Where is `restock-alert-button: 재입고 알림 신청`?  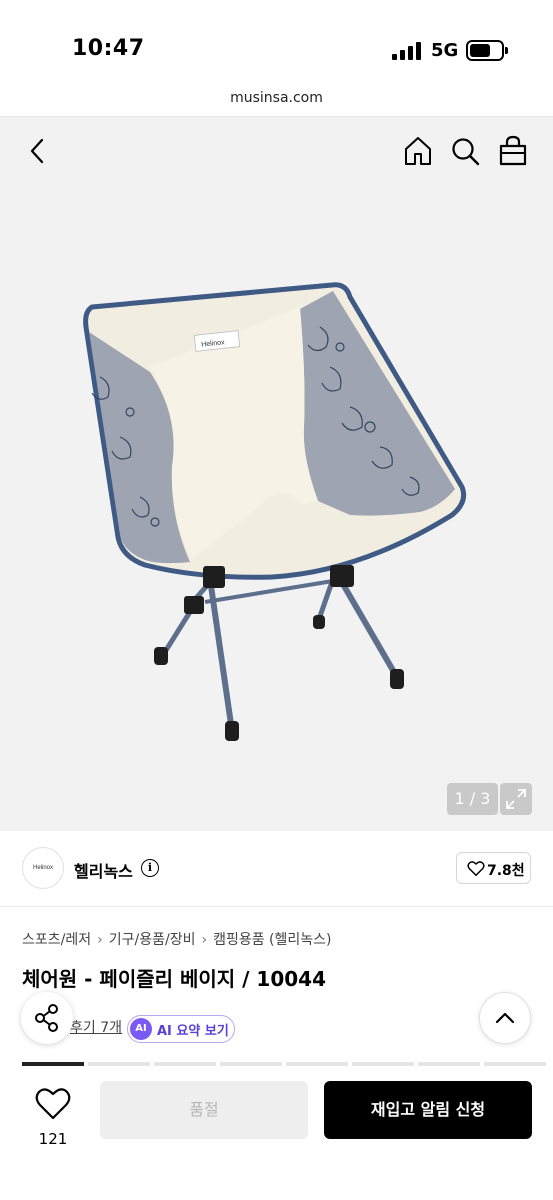 restock-alert-button: 재입고 알림 신청 is located at coordinates (428, 1110).